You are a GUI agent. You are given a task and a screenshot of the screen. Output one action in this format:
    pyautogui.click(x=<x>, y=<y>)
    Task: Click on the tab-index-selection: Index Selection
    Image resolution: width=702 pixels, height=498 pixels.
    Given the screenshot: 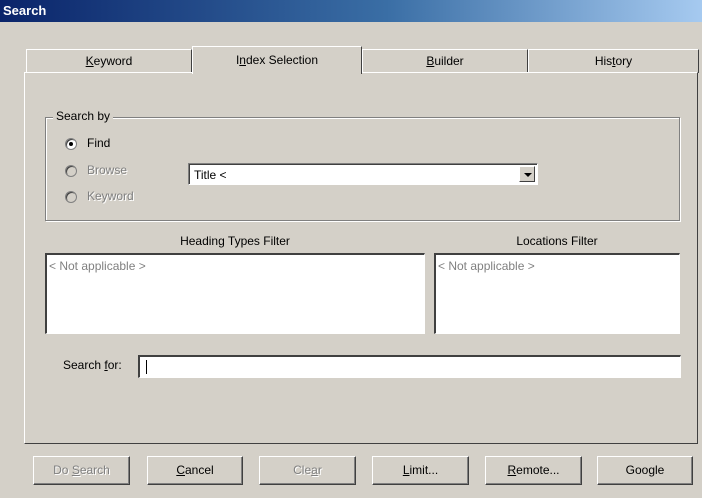 What is the action you would take?
    pyautogui.click(x=277, y=60)
    